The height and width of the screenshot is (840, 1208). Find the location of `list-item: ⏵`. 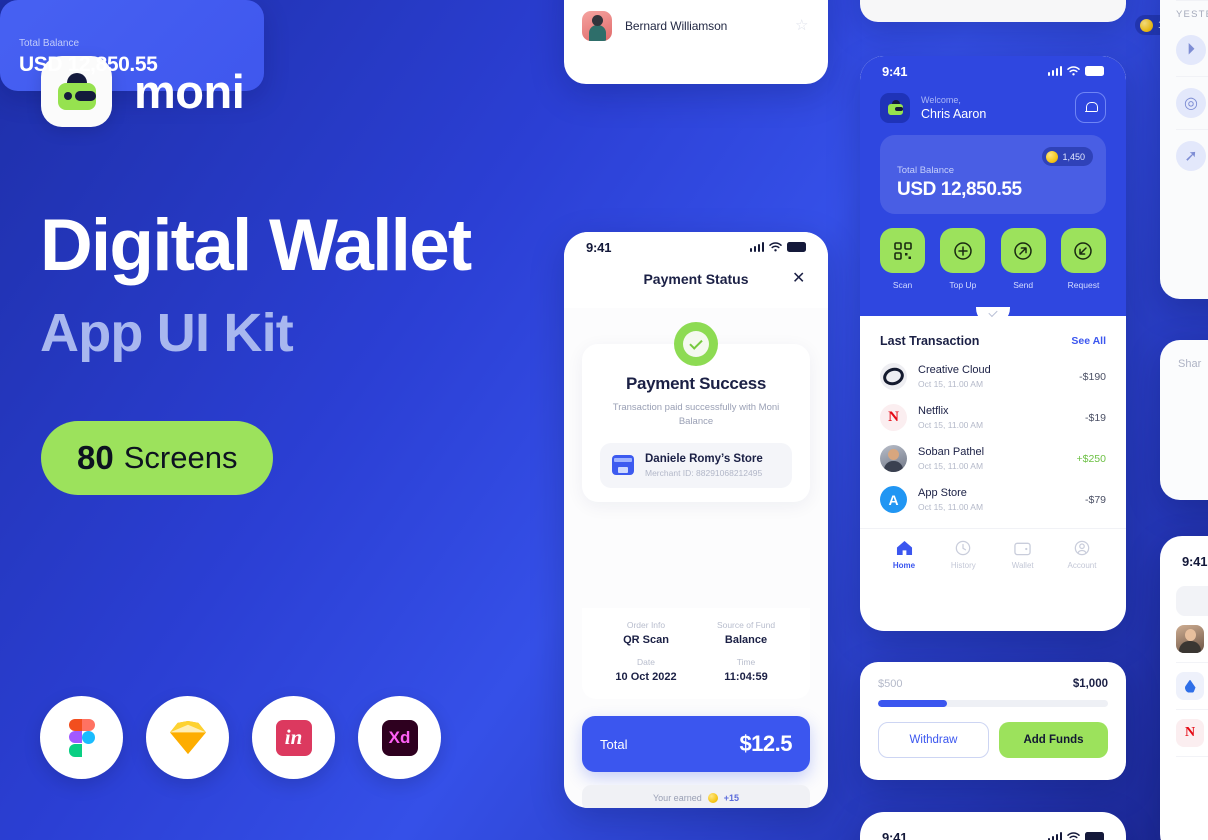

list-item: ⏵ is located at coordinates (1184, 50).